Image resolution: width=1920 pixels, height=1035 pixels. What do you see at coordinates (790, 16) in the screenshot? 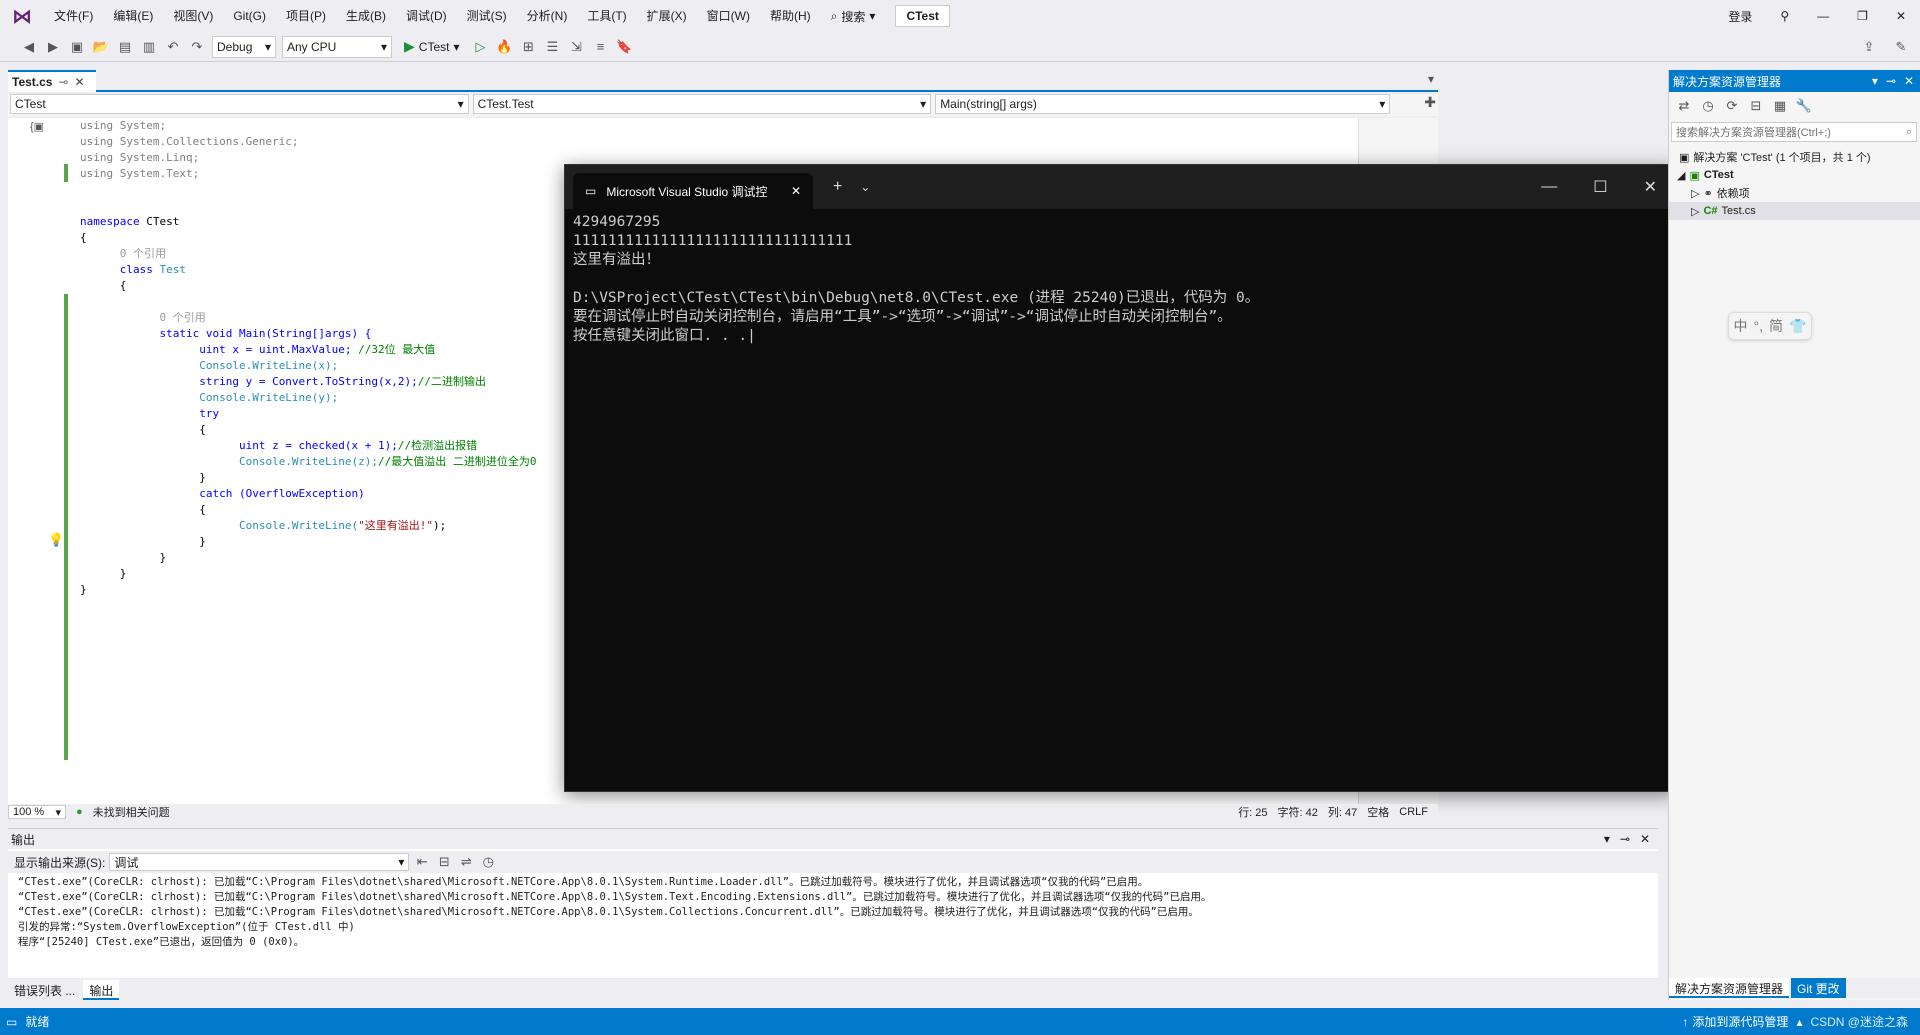
I see `menu-help: 帮助(H)` at bounding box center [790, 16].